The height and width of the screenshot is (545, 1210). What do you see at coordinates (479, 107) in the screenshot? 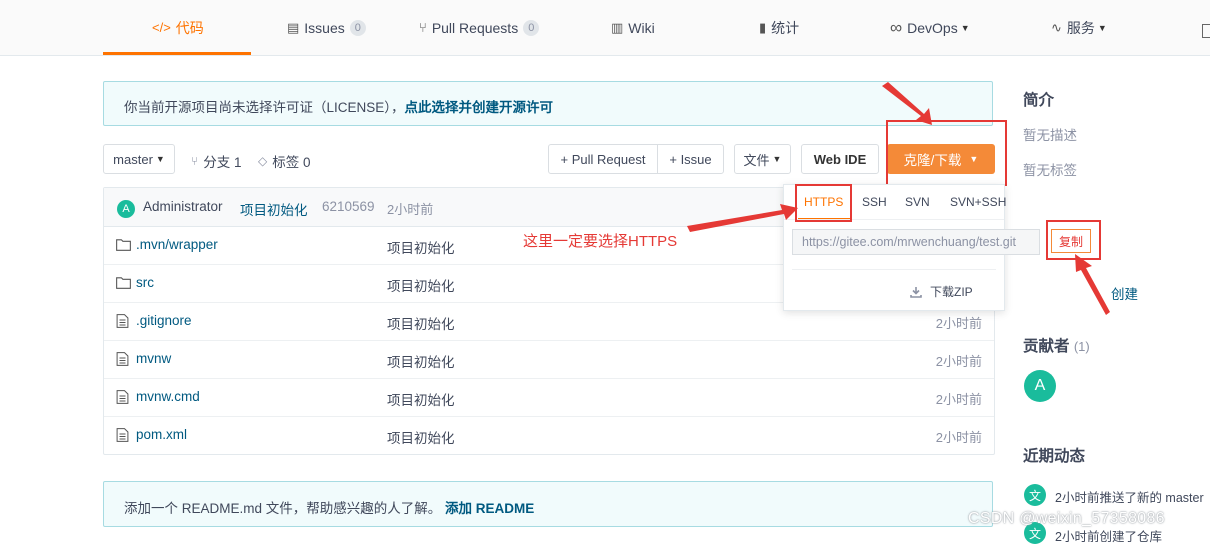
I see `create-license-link: 点此选择并创建开源许可` at bounding box center [479, 107].